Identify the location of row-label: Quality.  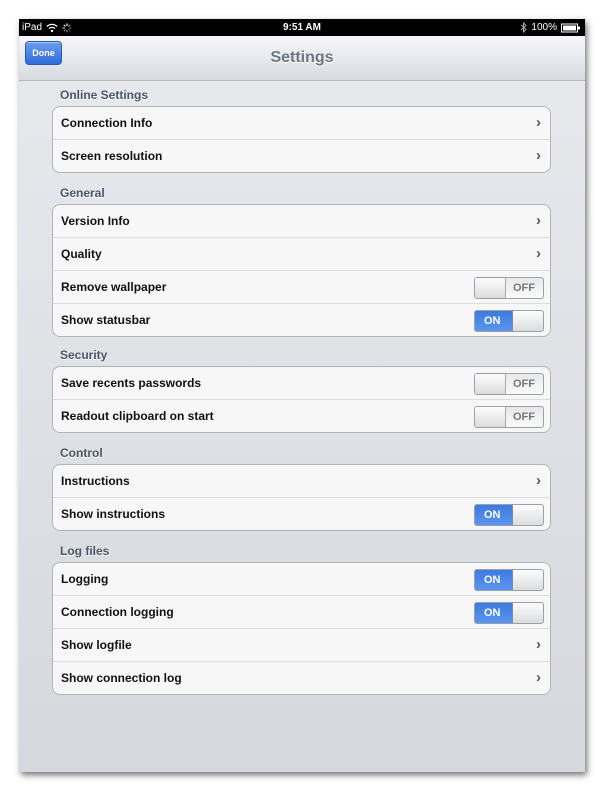
(81, 254).